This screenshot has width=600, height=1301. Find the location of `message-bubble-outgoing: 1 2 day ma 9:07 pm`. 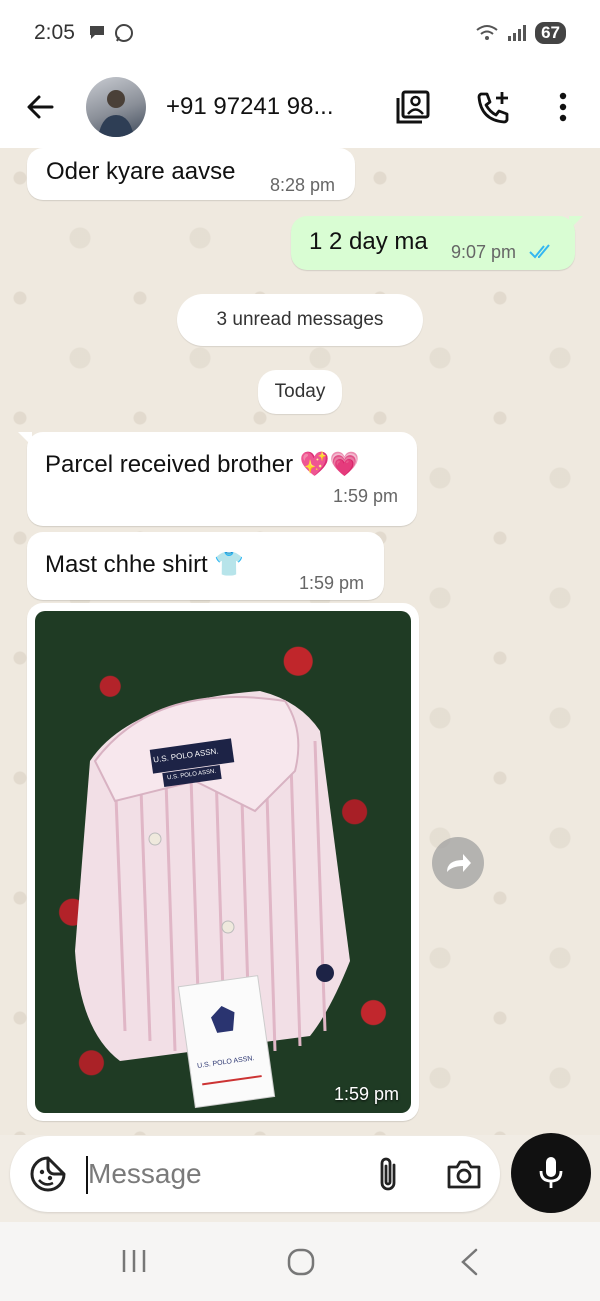

message-bubble-outgoing: 1 2 day ma 9:07 pm is located at coordinates (433, 243).